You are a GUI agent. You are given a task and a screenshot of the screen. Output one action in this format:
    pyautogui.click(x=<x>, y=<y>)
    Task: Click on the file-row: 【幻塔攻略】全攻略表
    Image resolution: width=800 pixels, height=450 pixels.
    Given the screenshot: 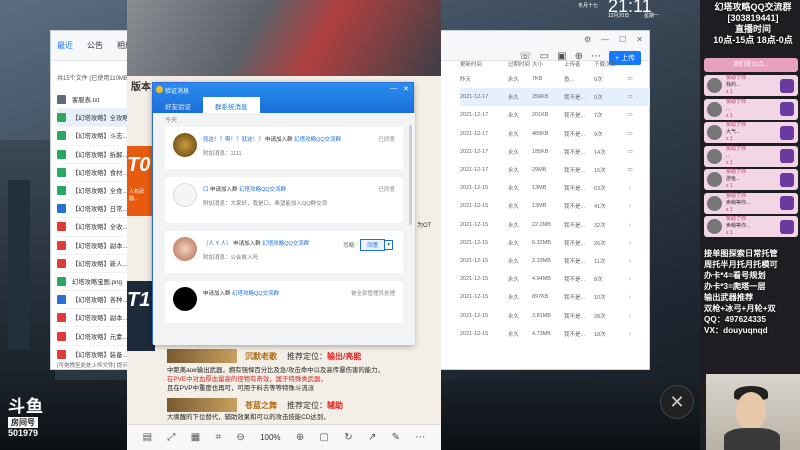 What is the action you would take?
    pyautogui.click(x=97, y=118)
    